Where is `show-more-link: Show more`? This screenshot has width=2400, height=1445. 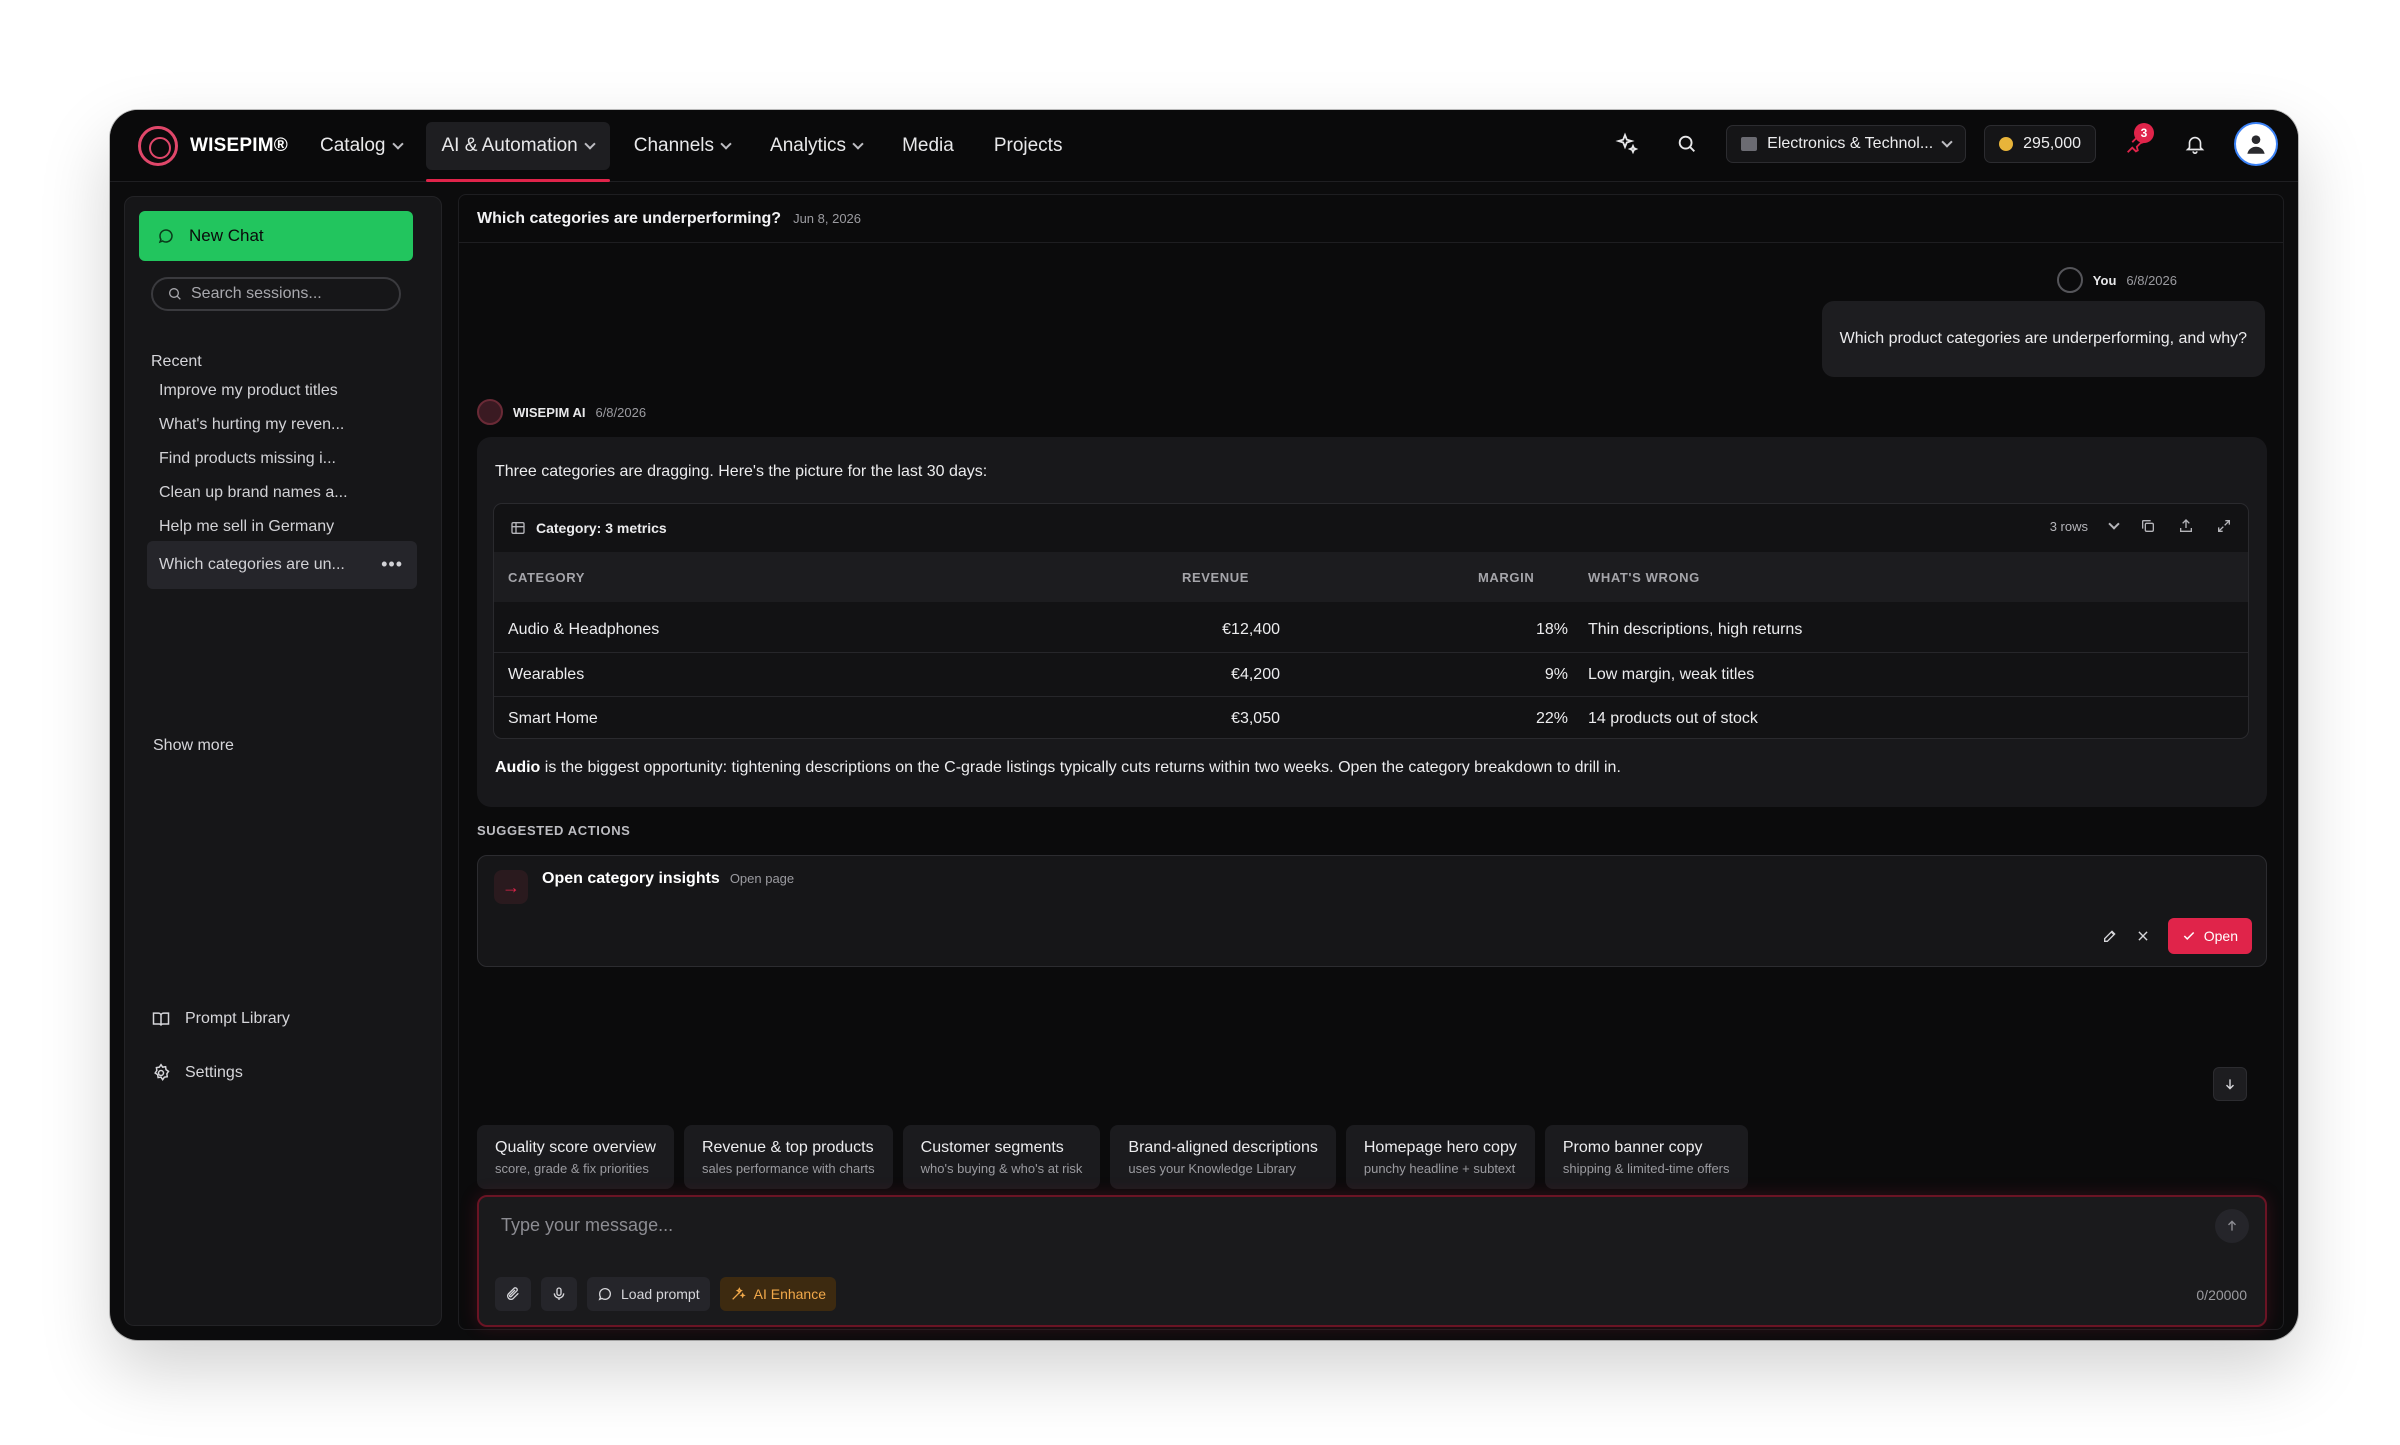 show-more-link: Show more is located at coordinates (193, 746).